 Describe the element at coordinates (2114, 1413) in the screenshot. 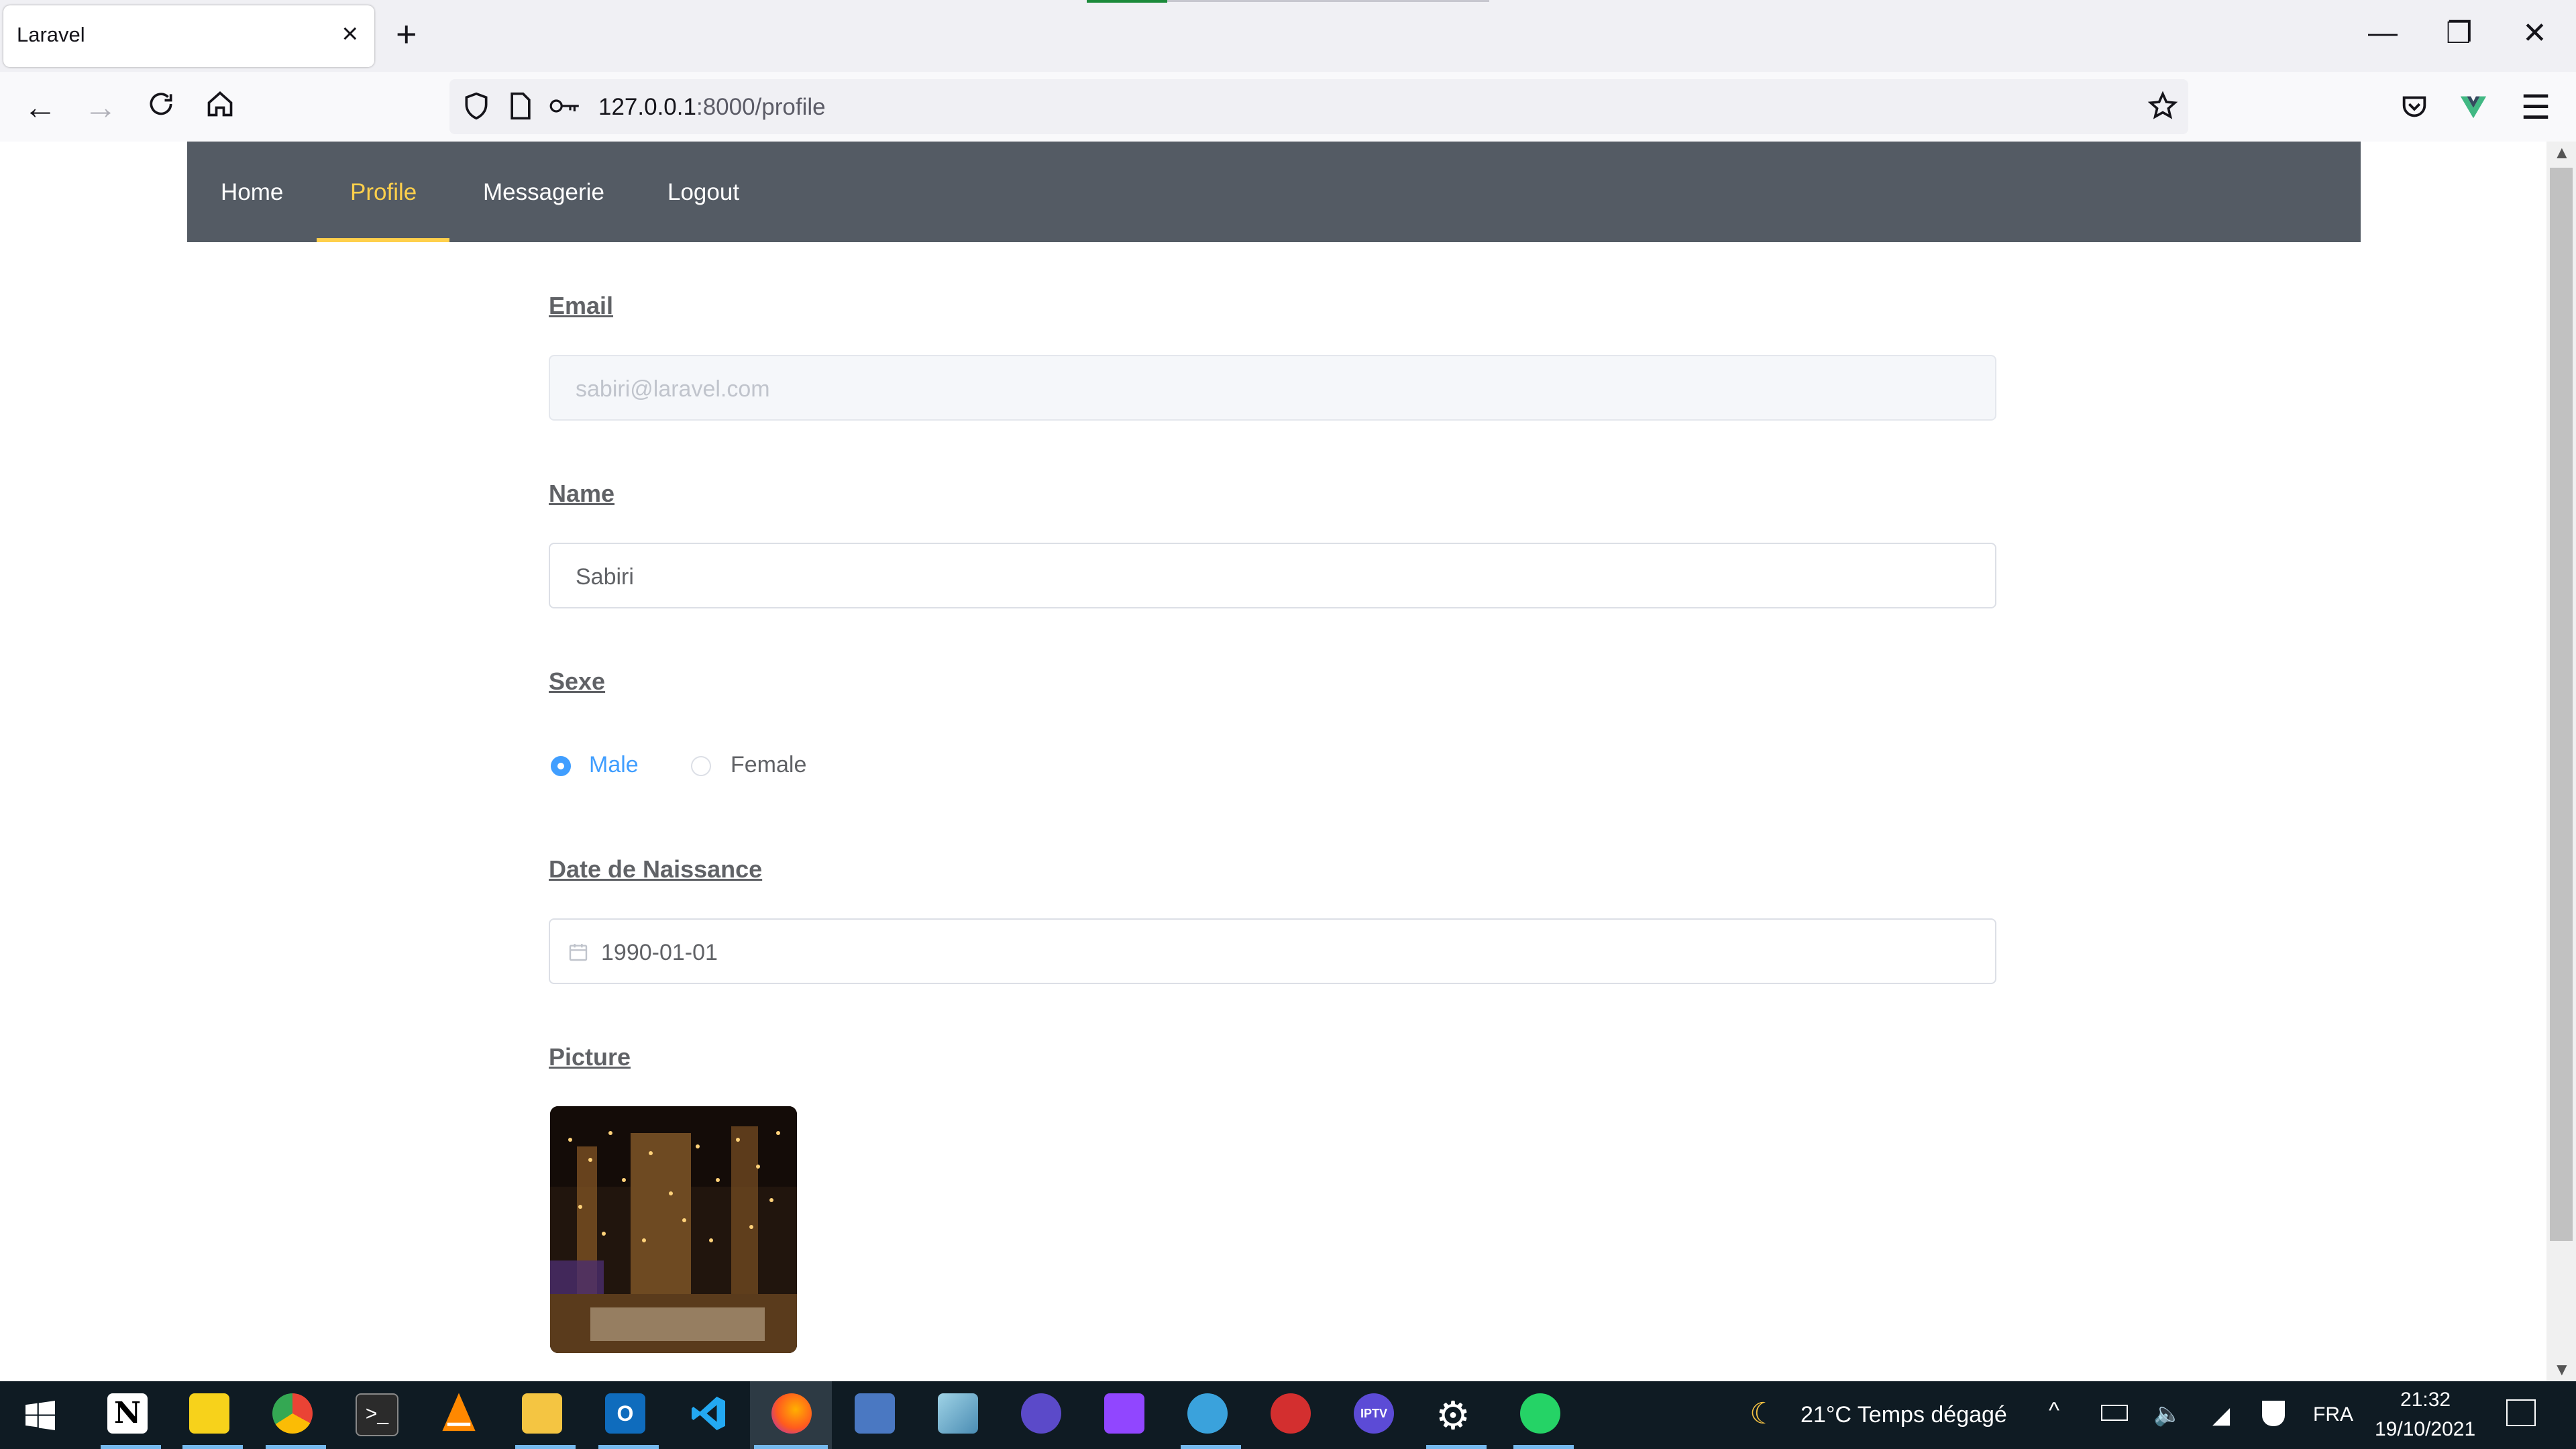

I see `battery-icon` at that location.